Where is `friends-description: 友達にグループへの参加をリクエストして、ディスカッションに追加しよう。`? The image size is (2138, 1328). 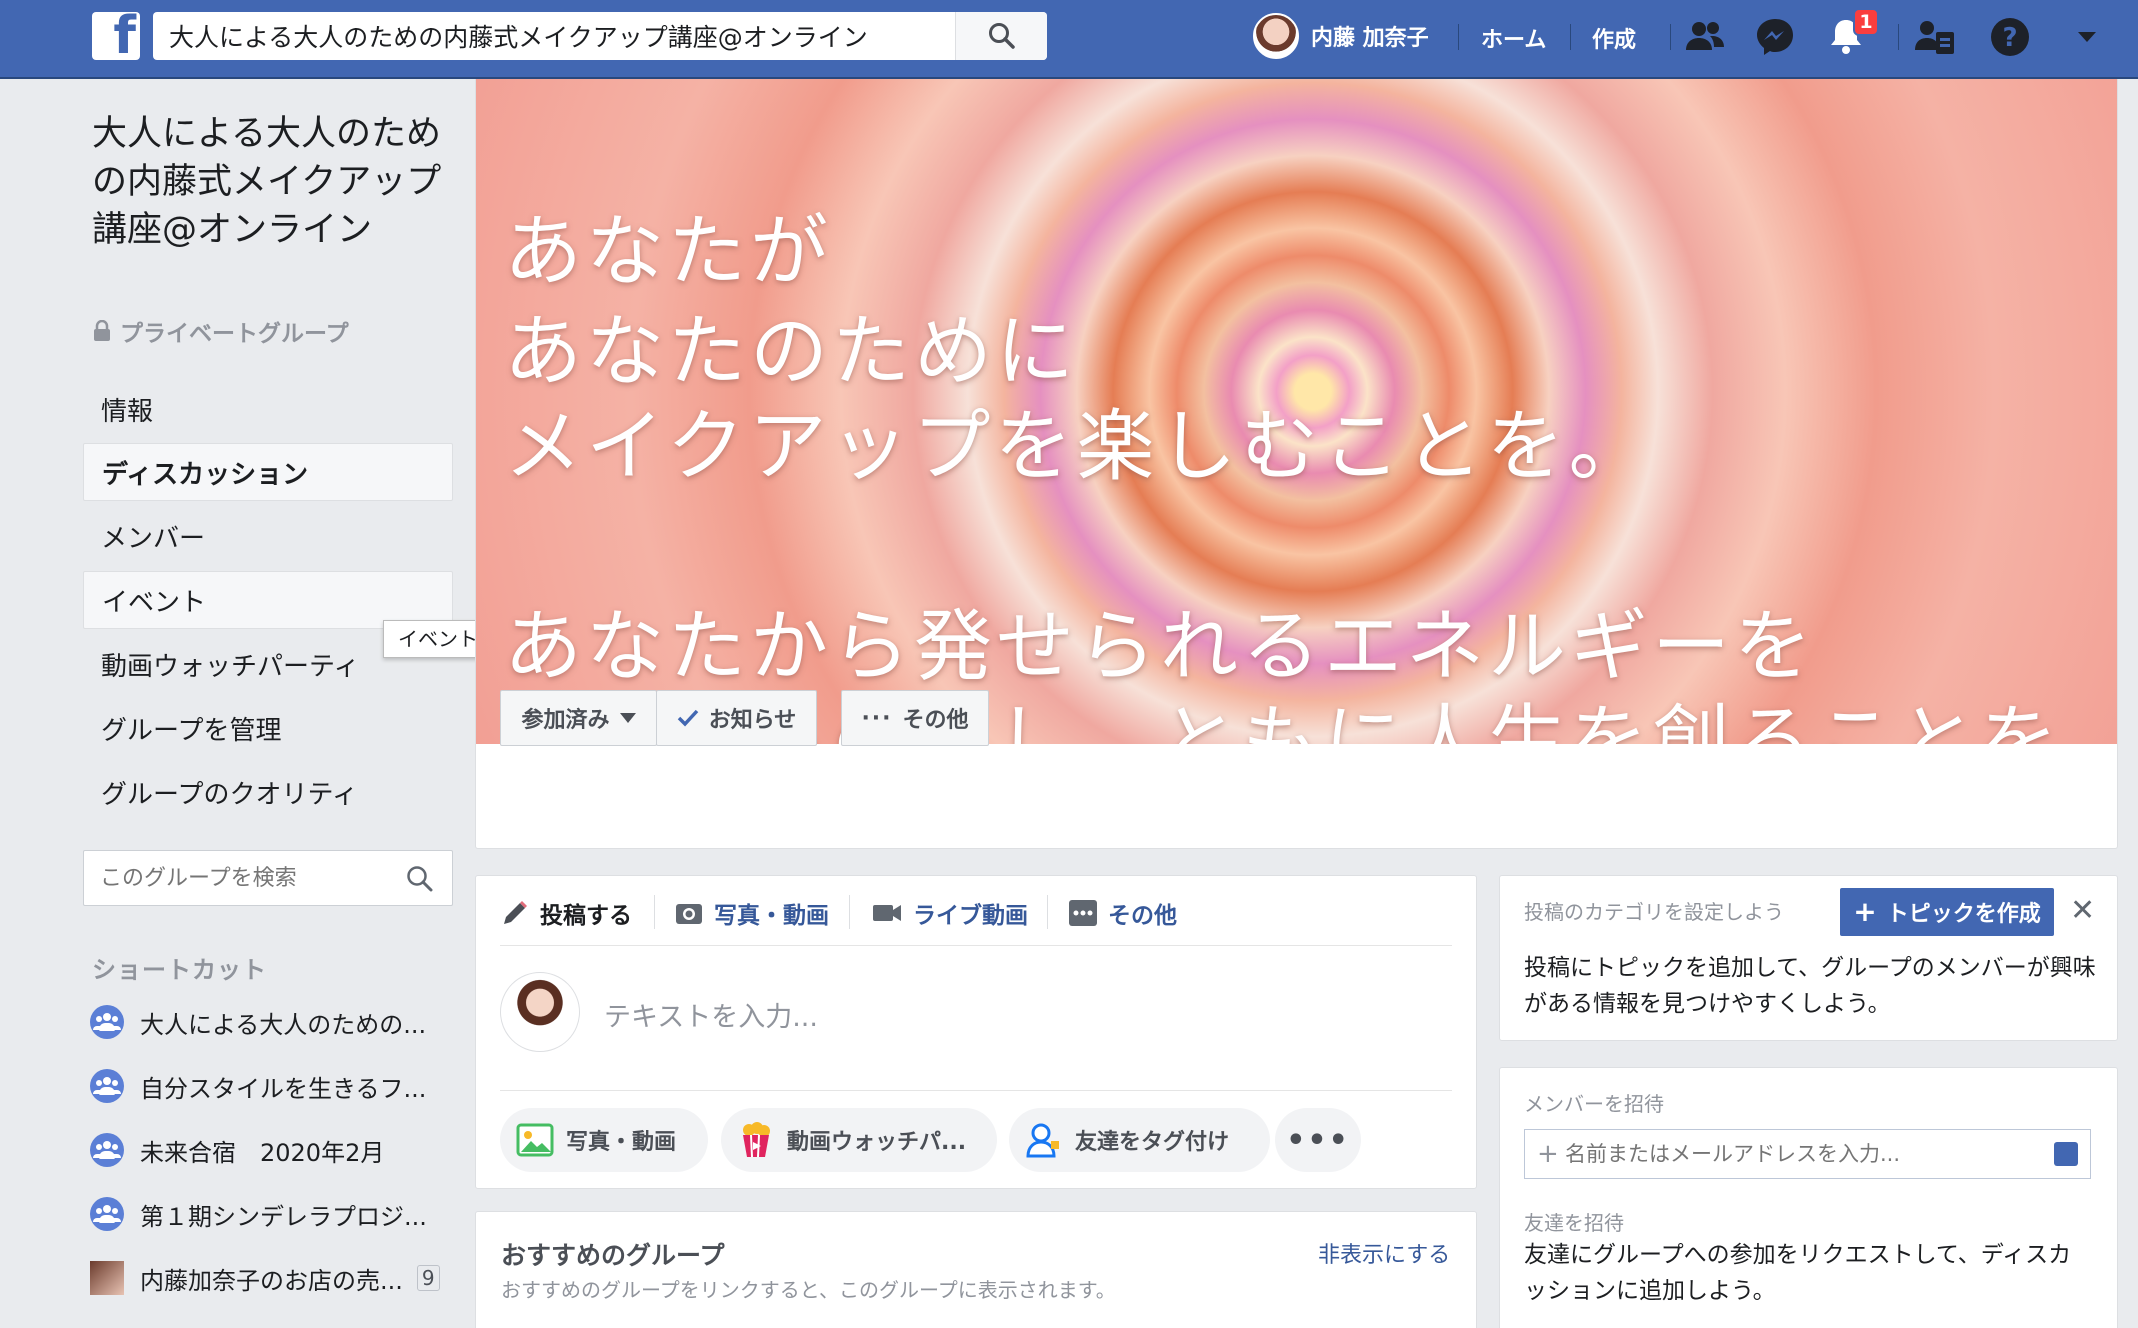 friends-description: 友達にグループへの参加をリクエストして、ディスカッションに追加しよう。 is located at coordinates (1798, 1273).